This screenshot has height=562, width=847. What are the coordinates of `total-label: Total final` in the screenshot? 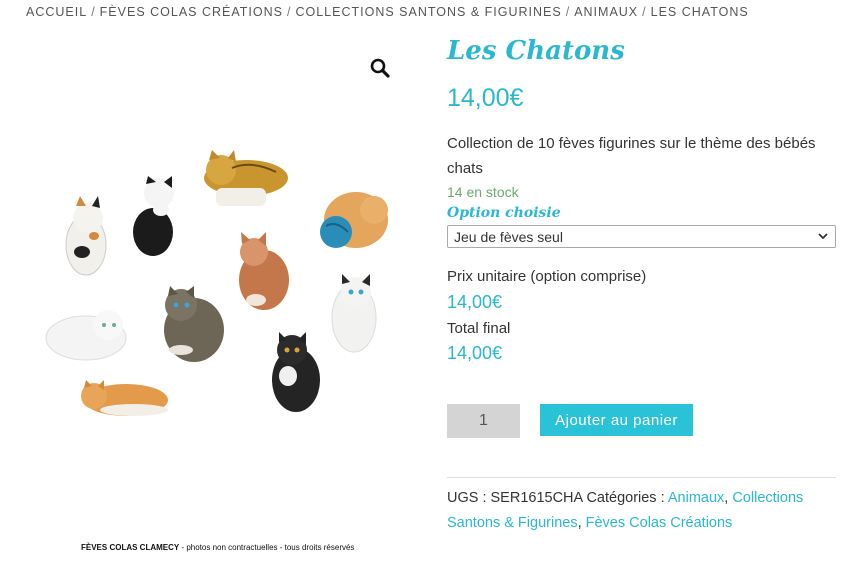 It's located at (479, 328).